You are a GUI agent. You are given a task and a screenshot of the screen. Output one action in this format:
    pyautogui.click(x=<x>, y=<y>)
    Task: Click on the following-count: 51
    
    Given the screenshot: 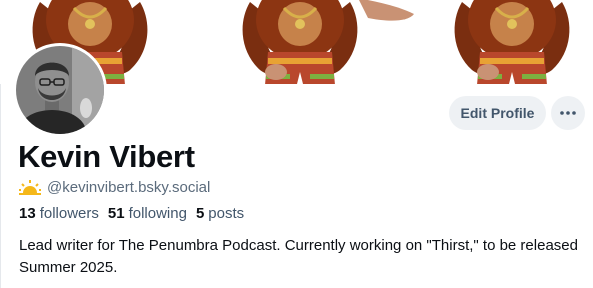 What is the action you would take?
    pyautogui.click(x=116, y=213)
    